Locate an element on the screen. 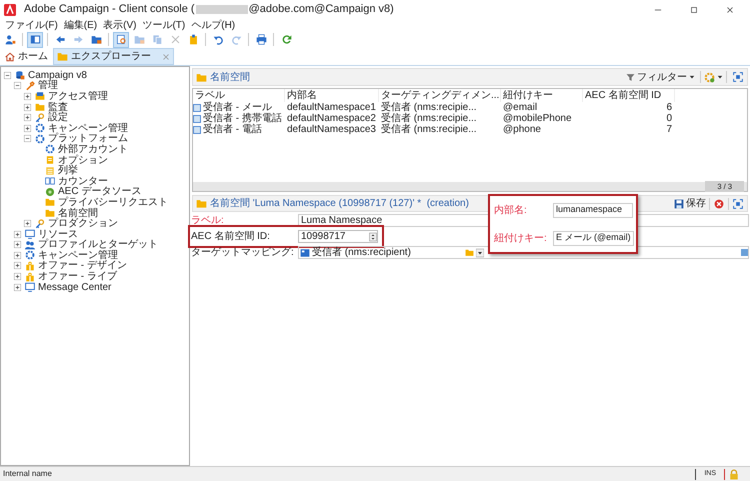 The height and width of the screenshot is (481, 750). column-header: AEC 名前空間 ID is located at coordinates (629, 95).